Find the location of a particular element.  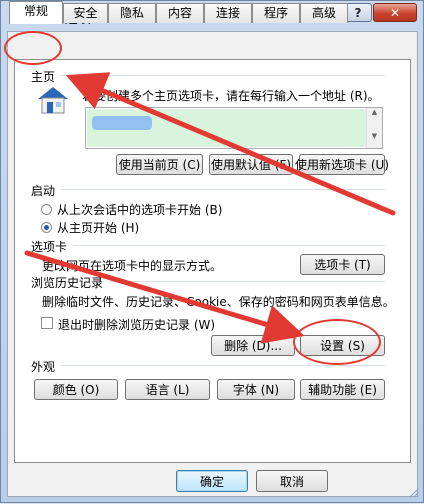

home-icon is located at coordinates (53, 100).